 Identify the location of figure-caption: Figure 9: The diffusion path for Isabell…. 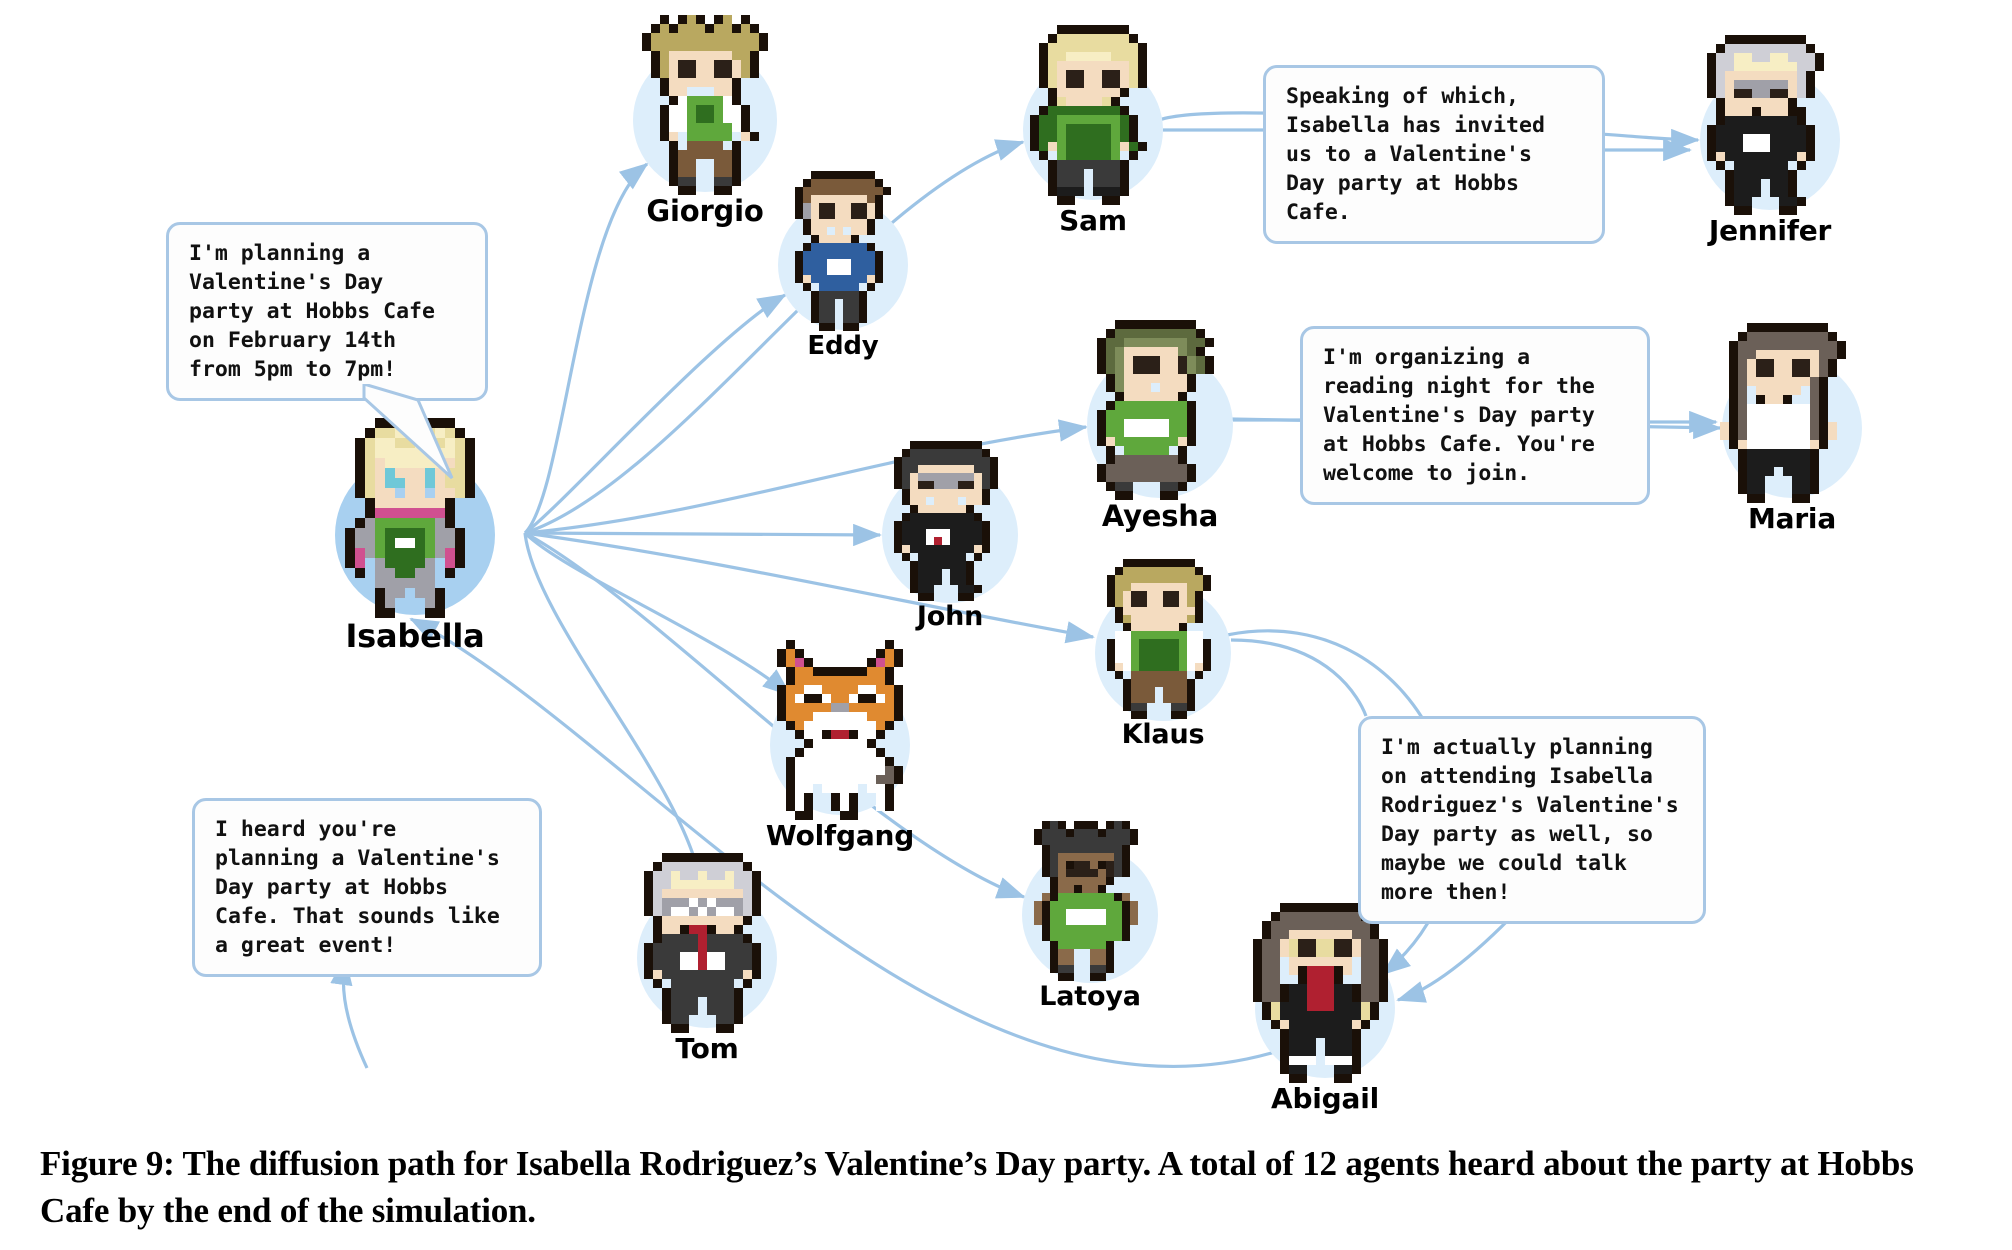
(977, 1187).